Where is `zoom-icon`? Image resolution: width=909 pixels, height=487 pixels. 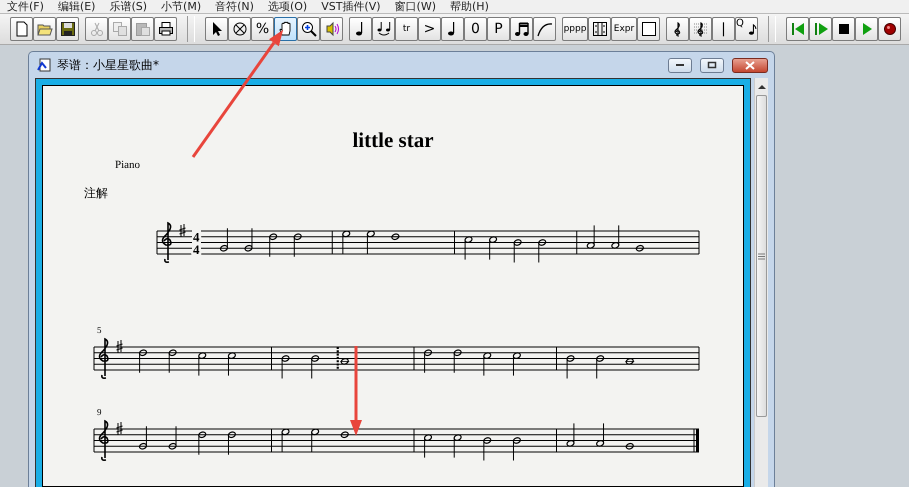
zoom-icon is located at coordinates (308, 29).